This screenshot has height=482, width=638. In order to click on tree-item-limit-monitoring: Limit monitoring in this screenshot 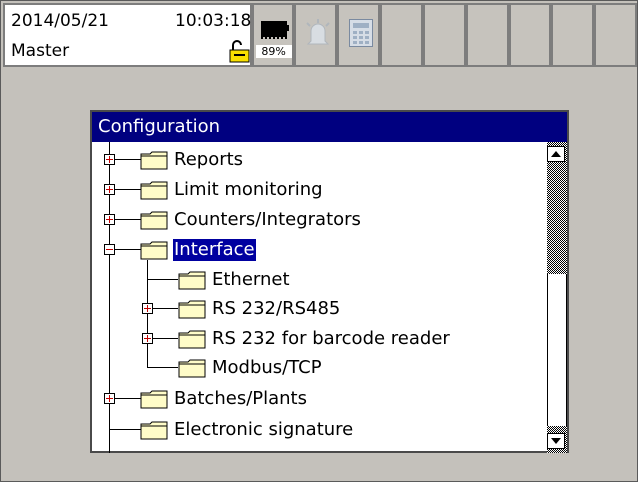, I will do `click(248, 190)`.